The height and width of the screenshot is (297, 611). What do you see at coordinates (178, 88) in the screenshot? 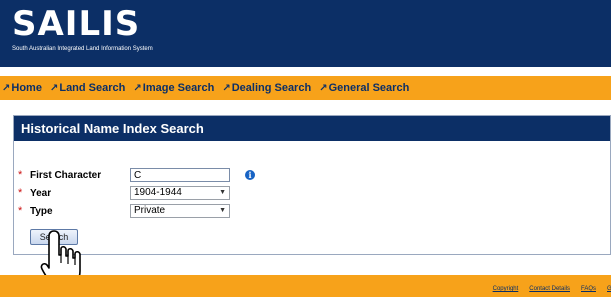
I see `nav-image-search-label: Image Search` at bounding box center [178, 88].